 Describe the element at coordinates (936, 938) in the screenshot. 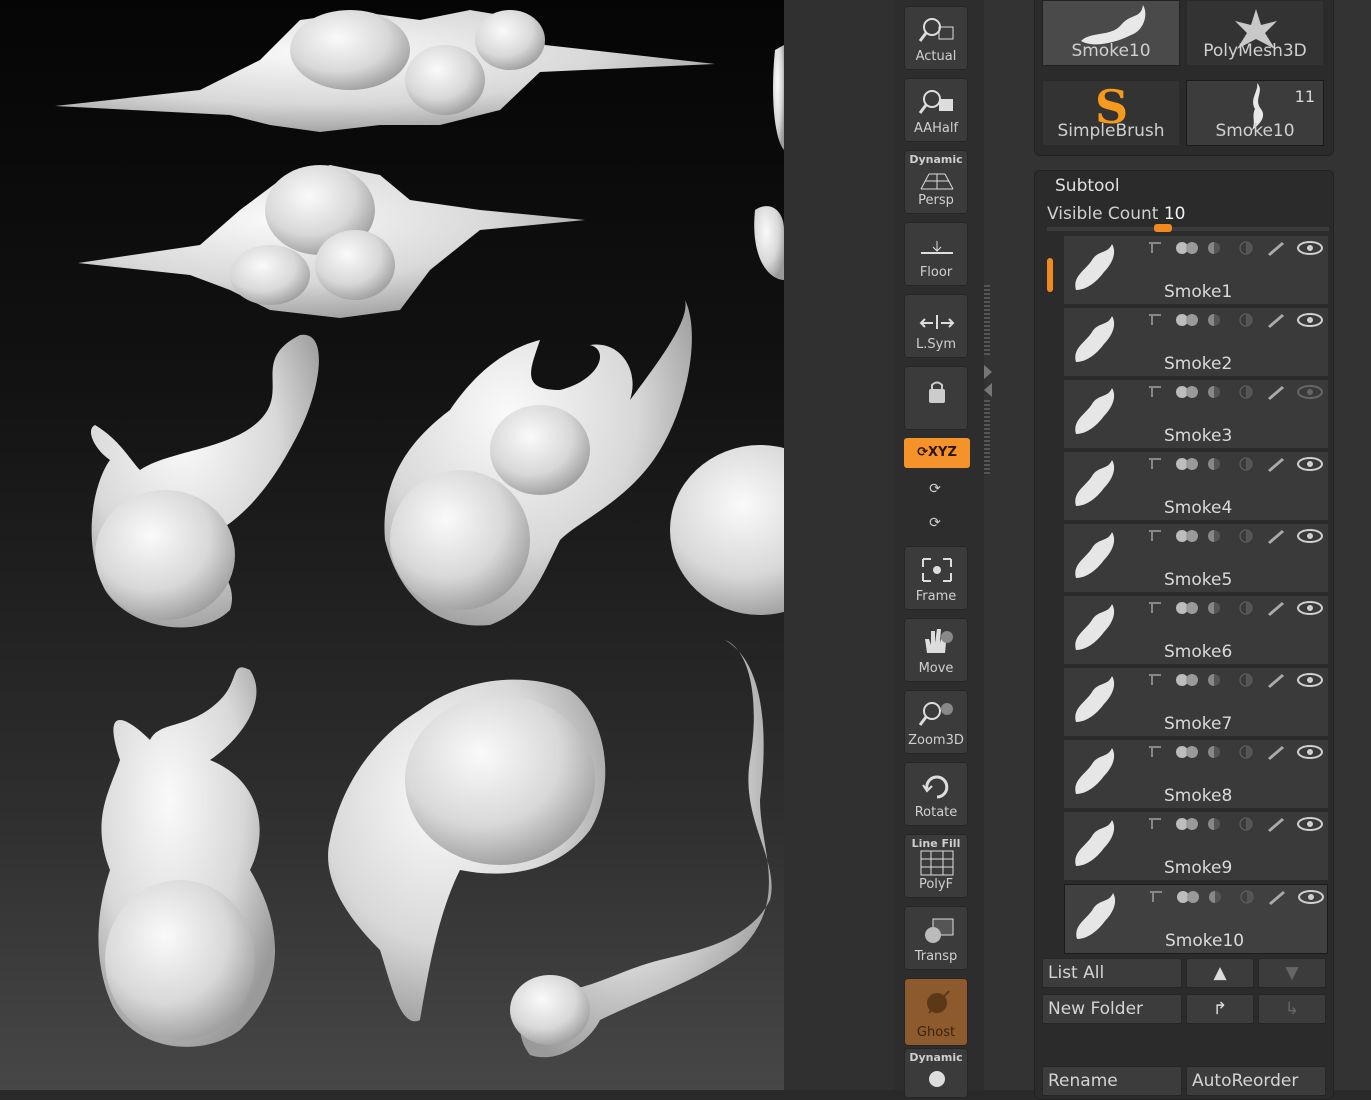

I see `transp-button: Transp` at that location.